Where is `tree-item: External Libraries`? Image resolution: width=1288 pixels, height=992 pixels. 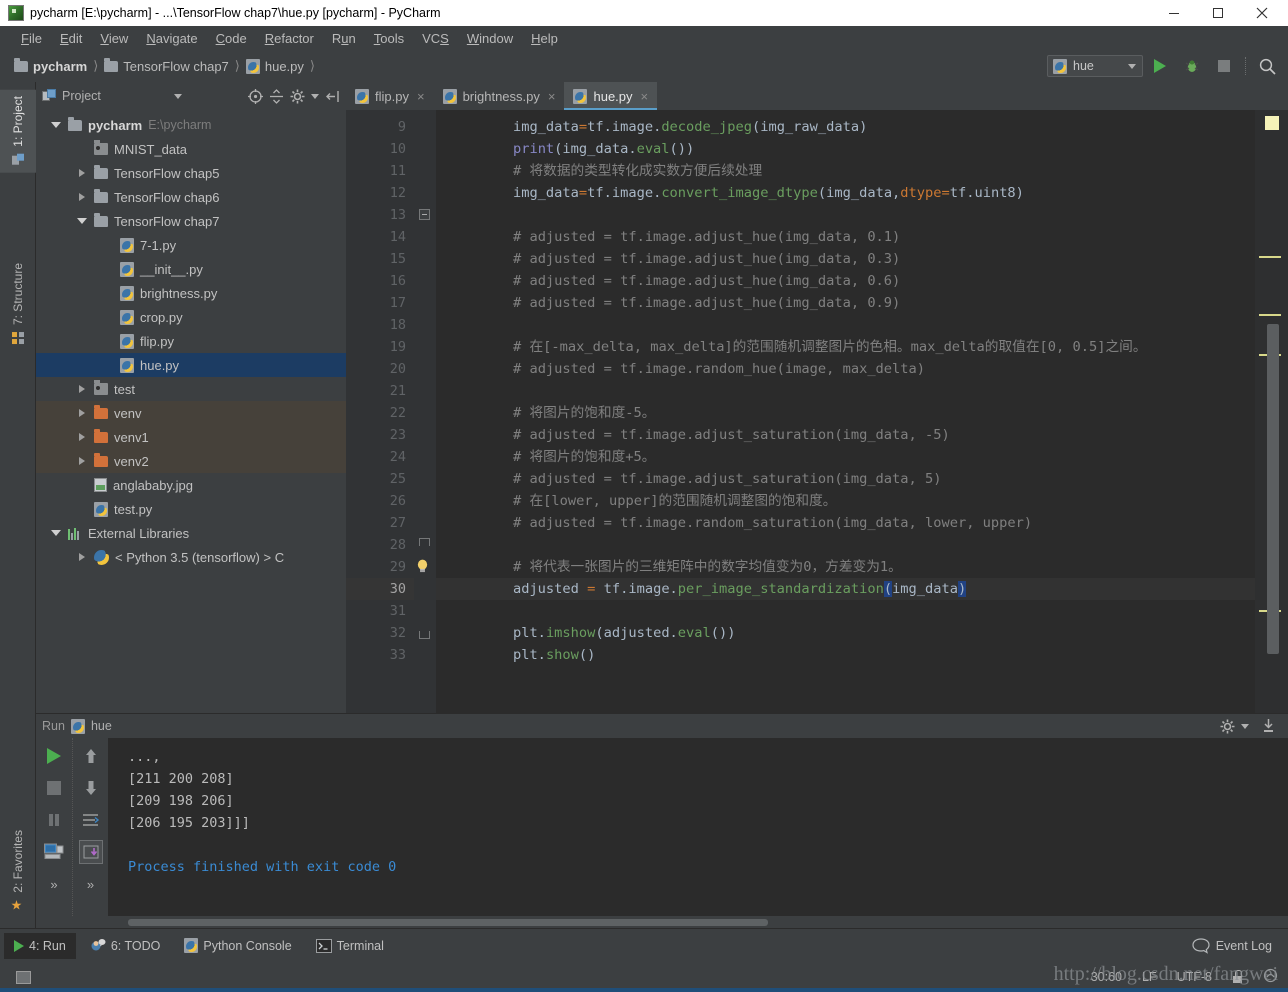
tree-item: External Libraries is located at coordinates (191, 533).